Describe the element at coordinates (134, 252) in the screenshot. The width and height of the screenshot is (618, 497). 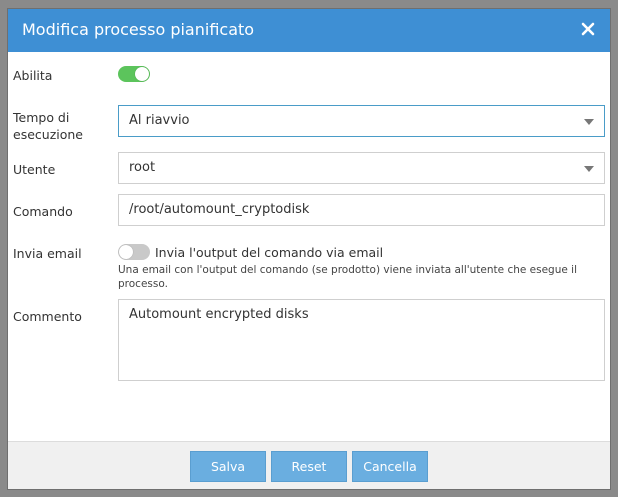
I see `send-email-toggle` at that location.